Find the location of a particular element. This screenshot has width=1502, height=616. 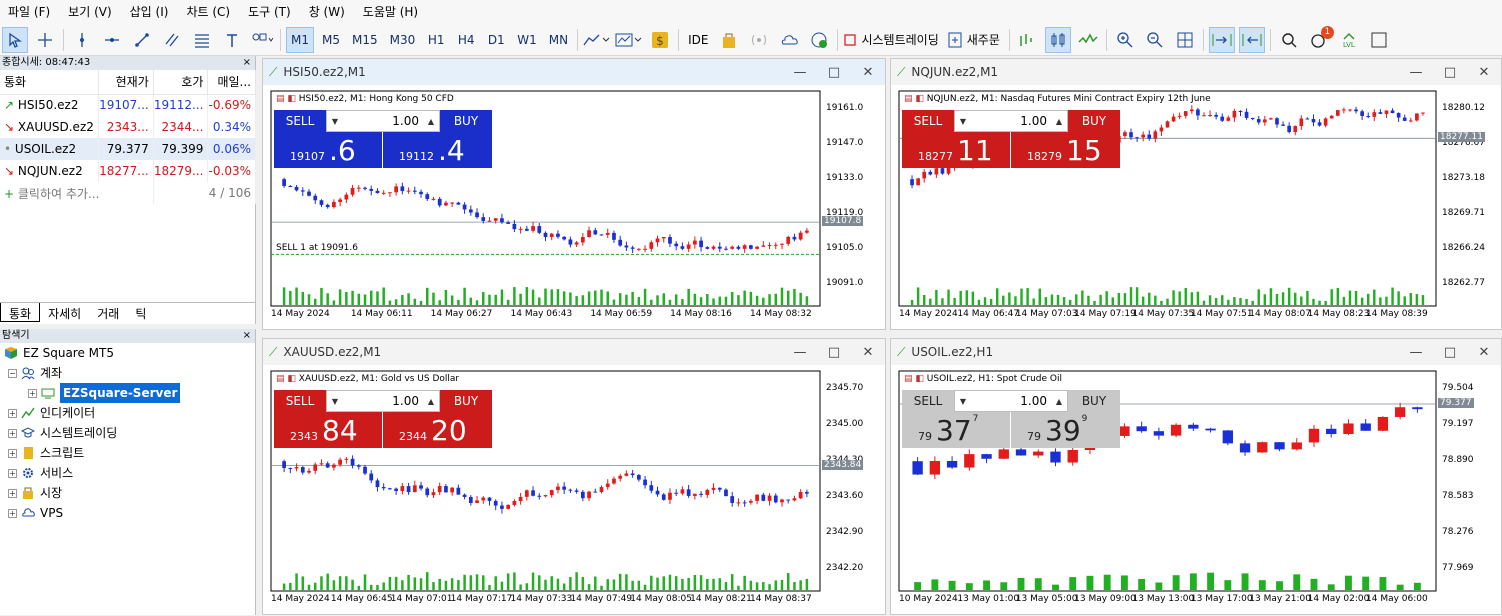

market-bag-icon is located at coordinates (729, 40).